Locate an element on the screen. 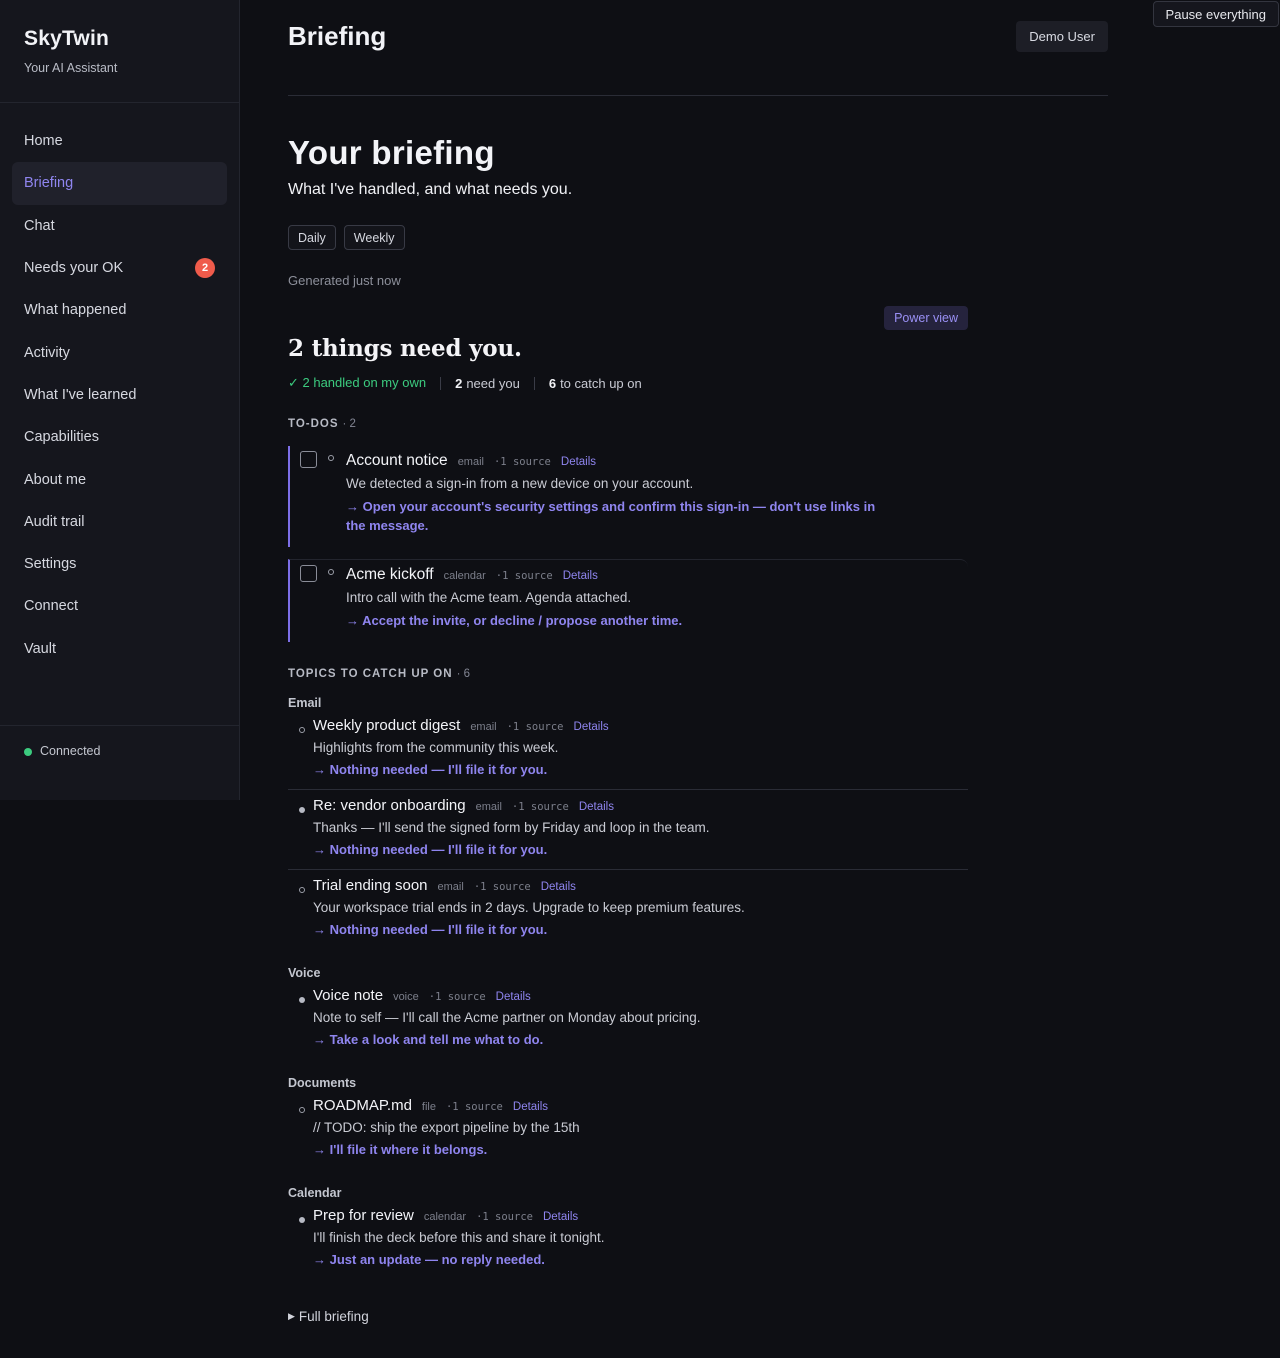  power-view-button: Power view is located at coordinates (926, 318).